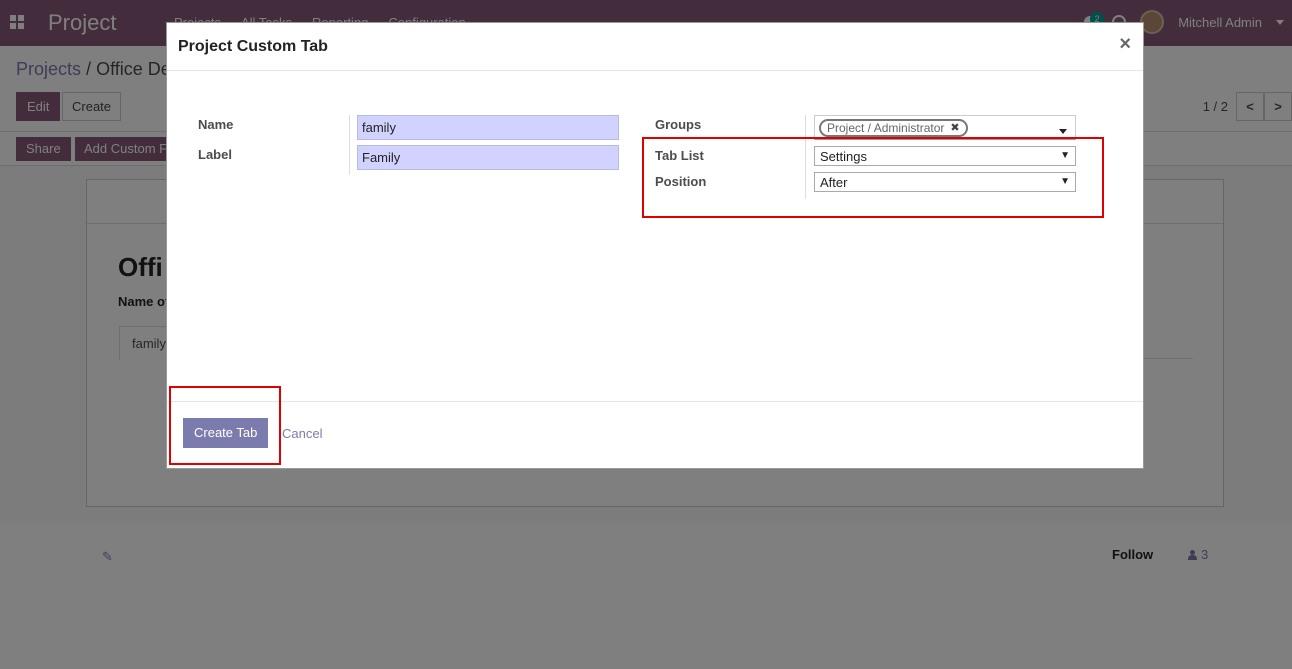  Describe the element at coordinates (886, 128) in the screenshot. I see `groups-tag-label: Project / Administrator` at that location.